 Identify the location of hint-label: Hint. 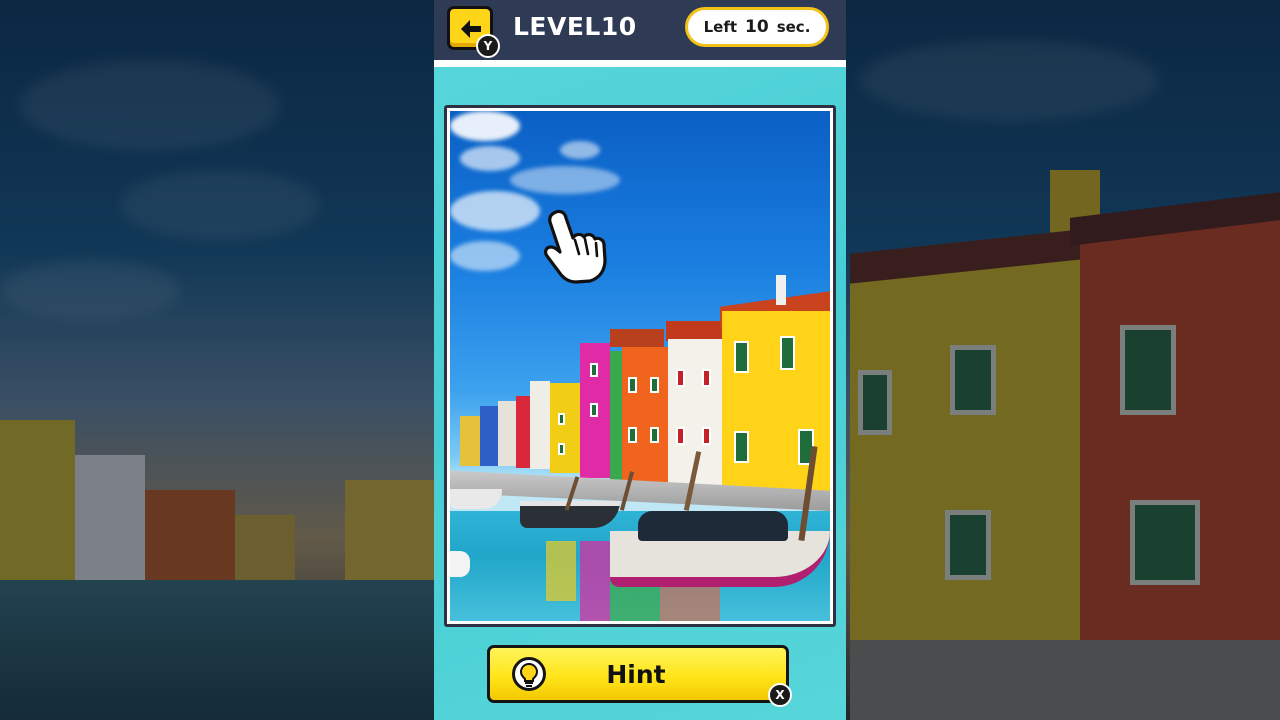
(636, 674).